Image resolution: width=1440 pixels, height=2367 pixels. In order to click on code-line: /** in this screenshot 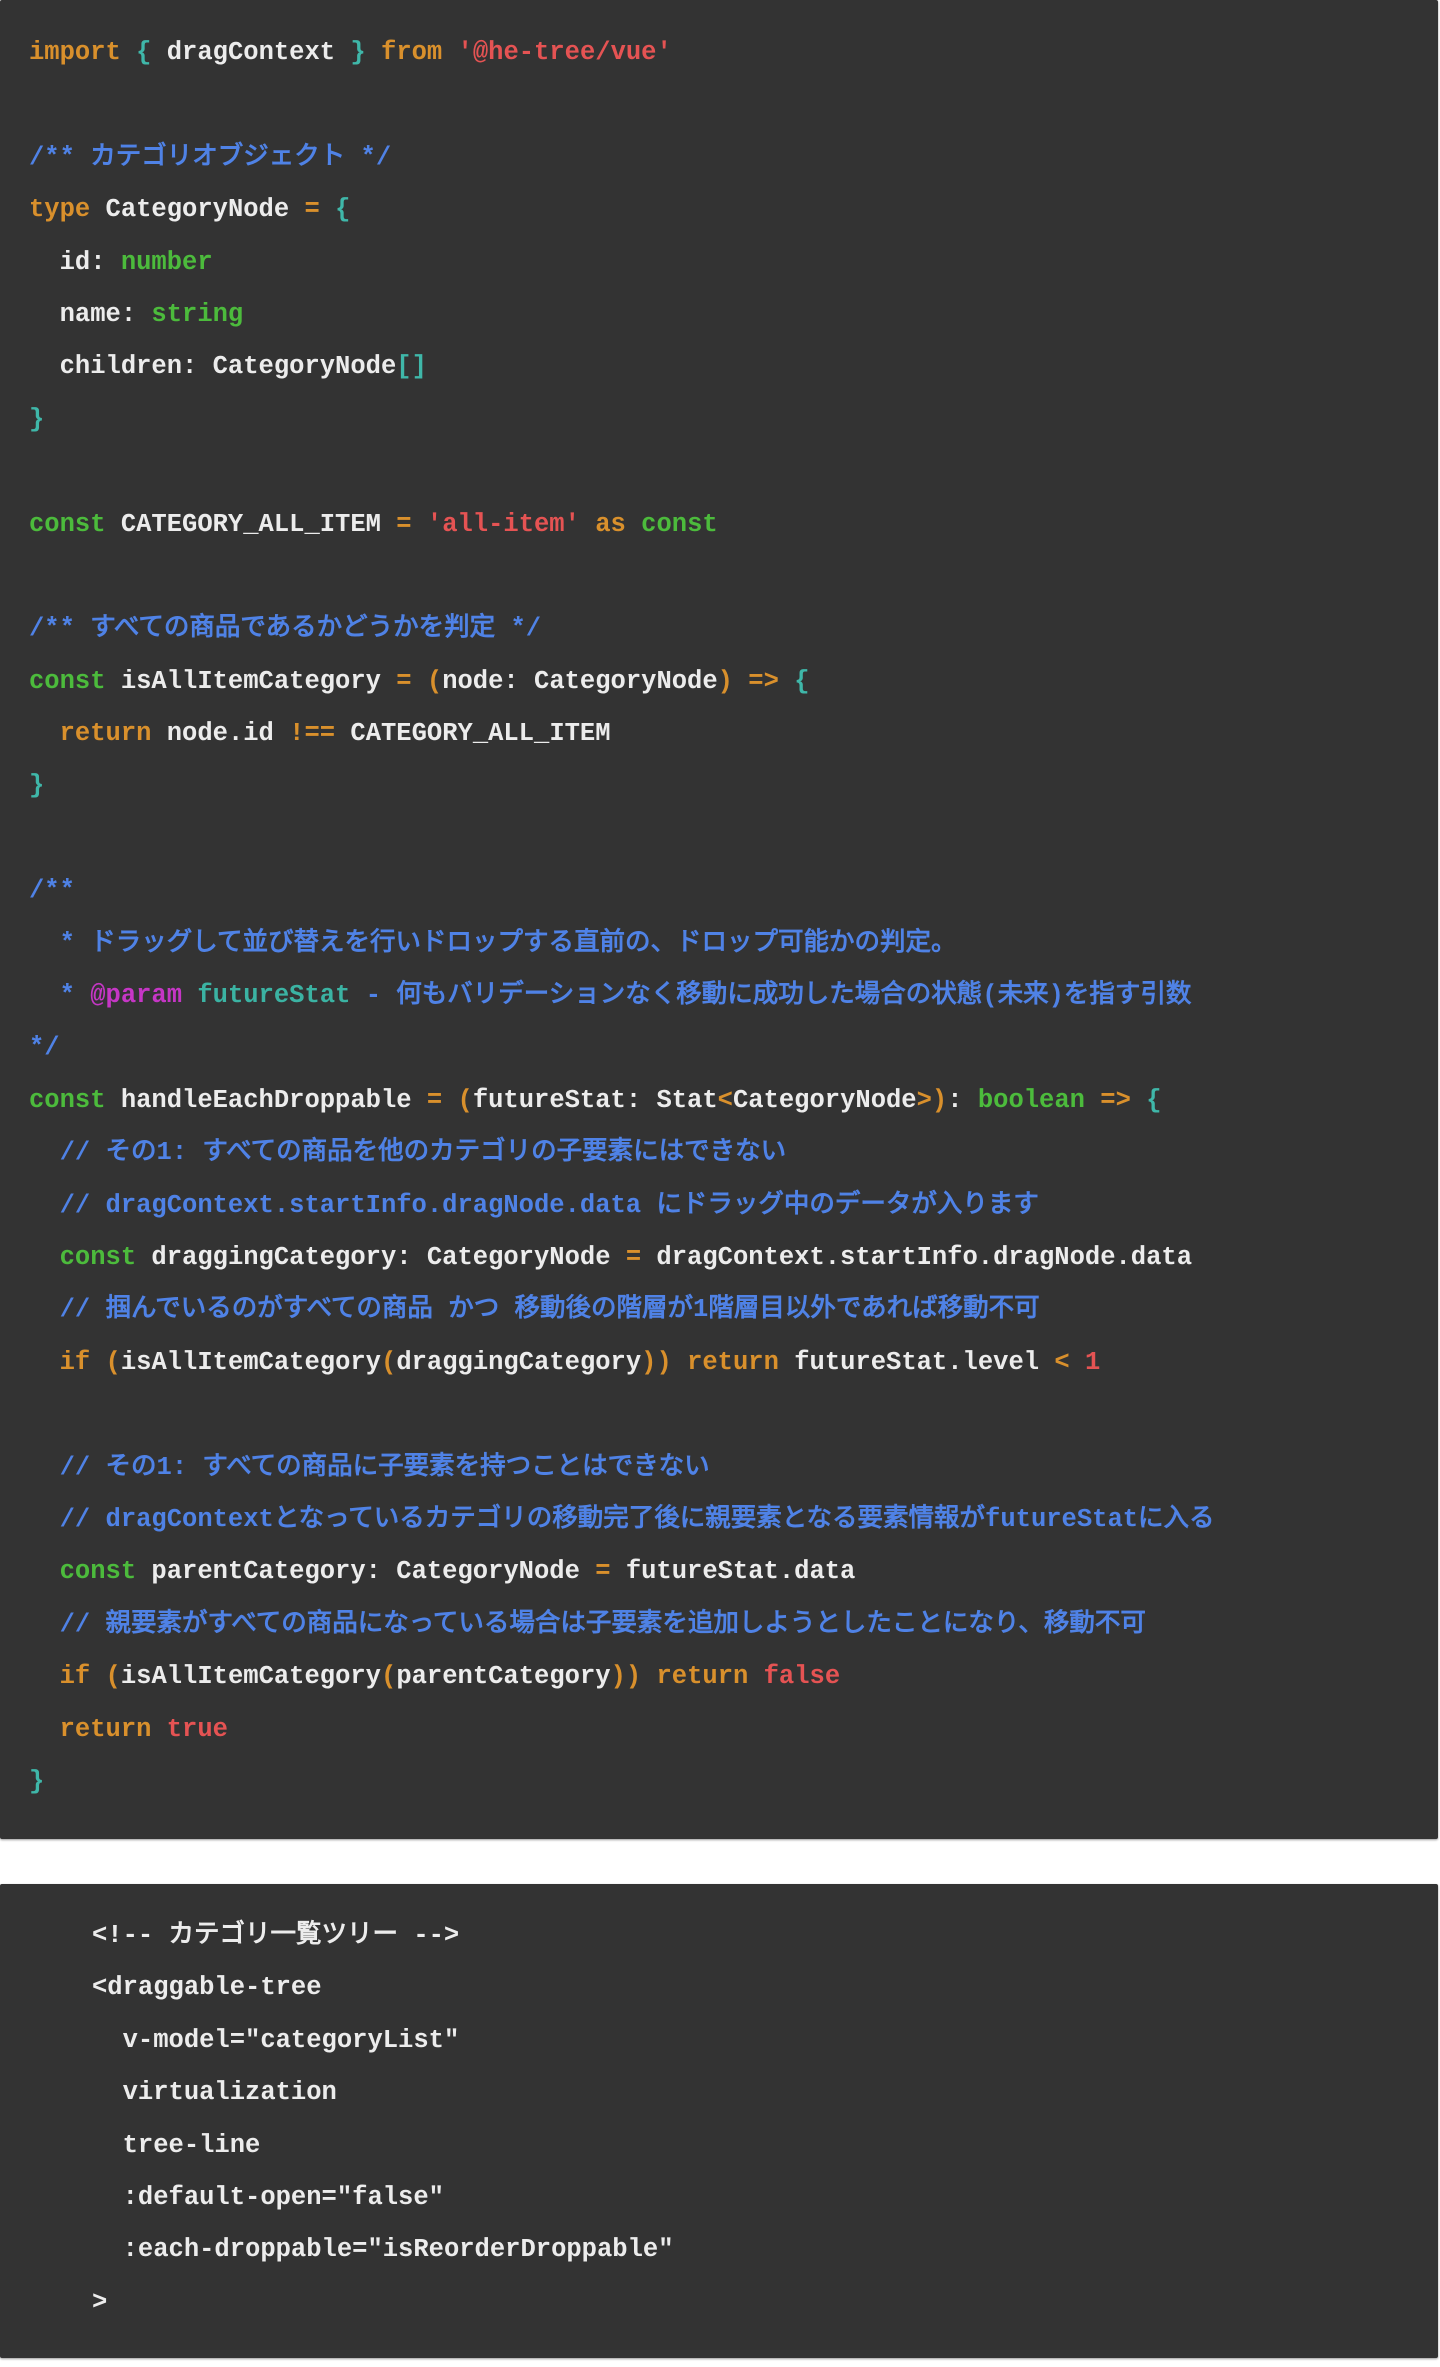, I will do `click(733, 891)`.